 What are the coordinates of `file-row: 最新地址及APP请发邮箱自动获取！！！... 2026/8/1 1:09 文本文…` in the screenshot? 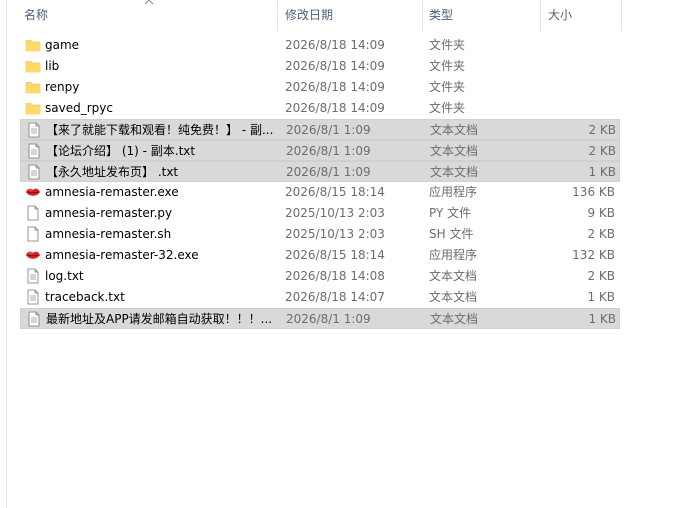 It's located at (320, 318).